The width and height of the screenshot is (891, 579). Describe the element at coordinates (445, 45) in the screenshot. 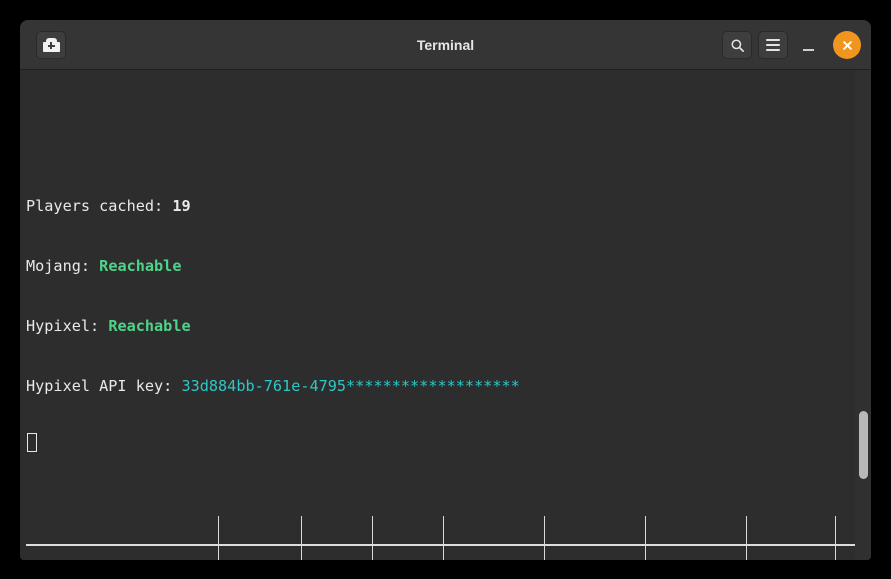

I see `title-bar: Terminal` at that location.